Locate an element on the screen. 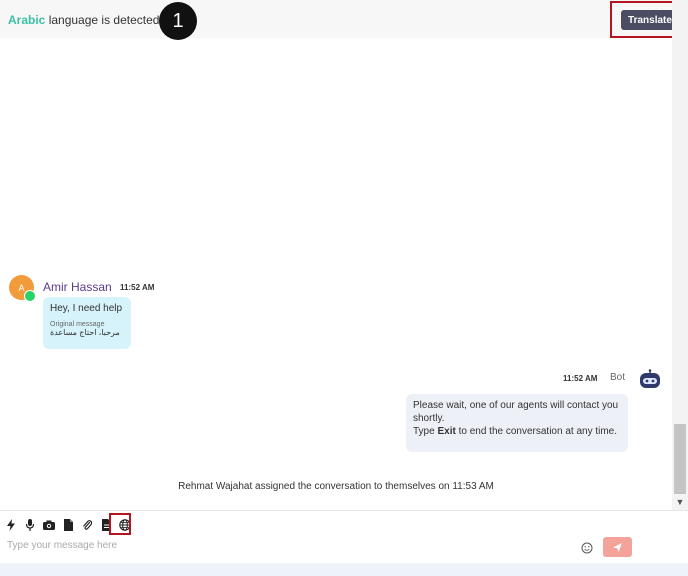 This screenshot has width=688, height=576. globe-highlight-box is located at coordinates (120, 524).